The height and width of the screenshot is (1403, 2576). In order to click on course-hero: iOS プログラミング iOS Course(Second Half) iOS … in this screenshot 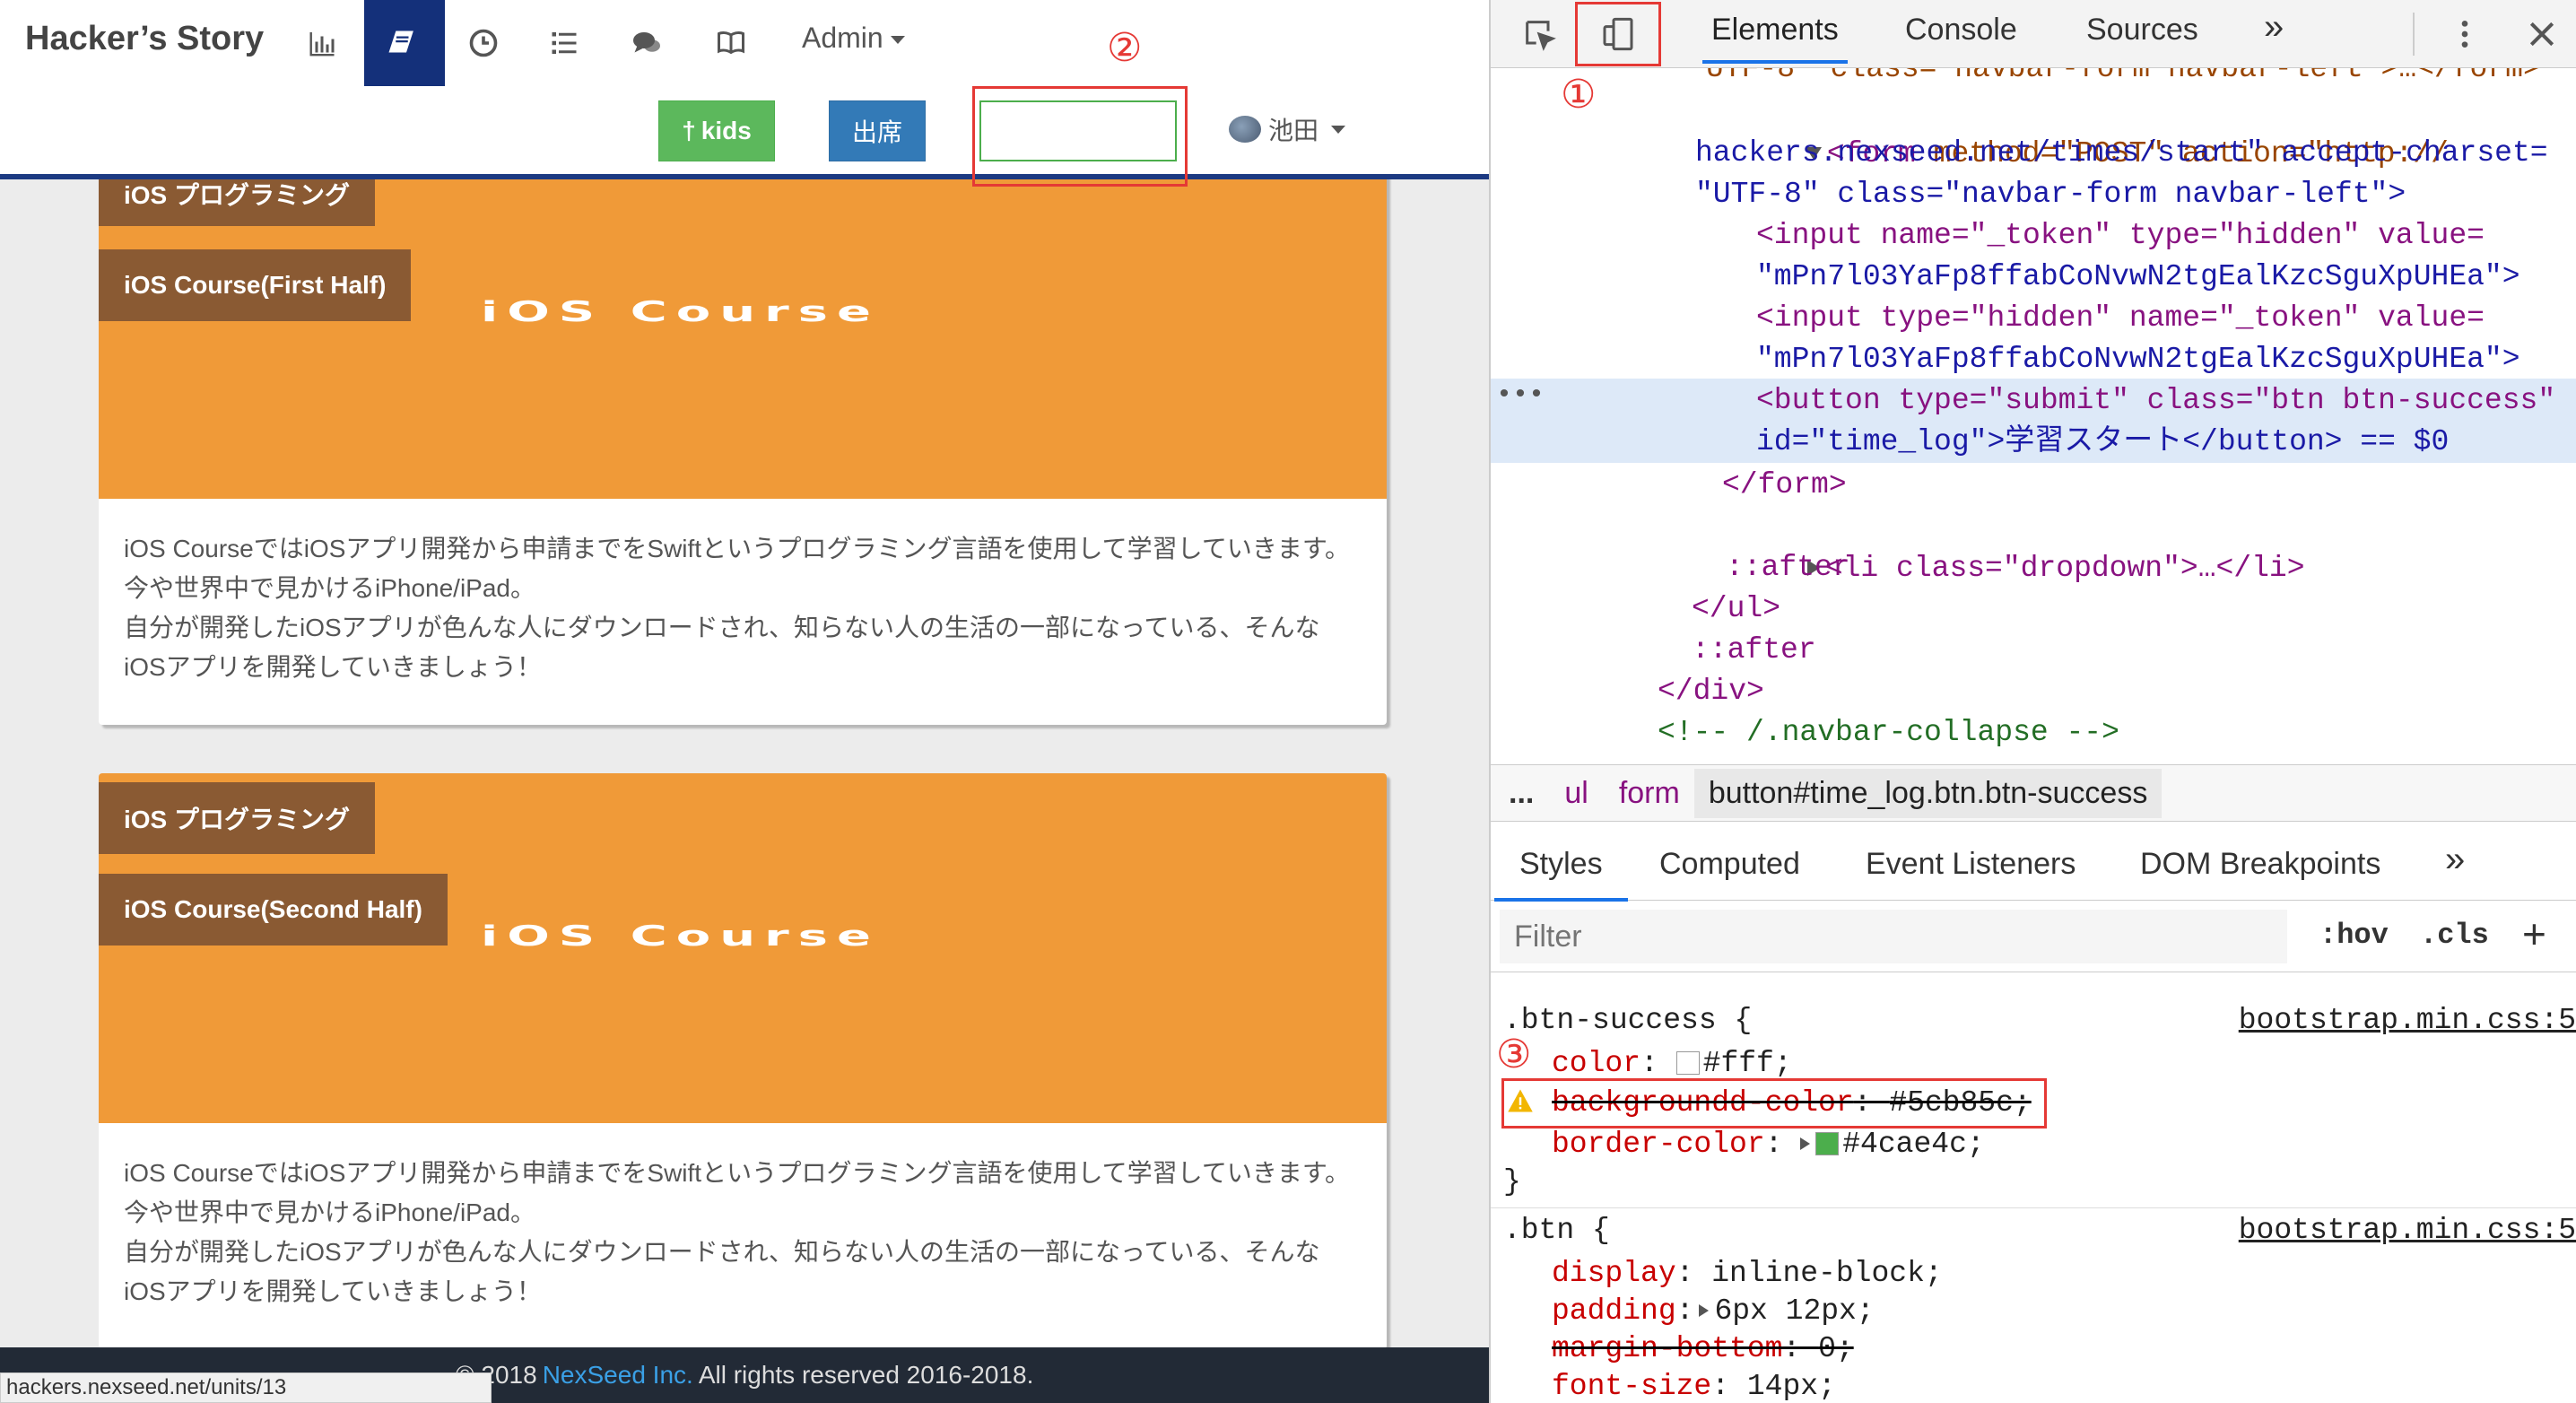, I will do `click(743, 948)`.